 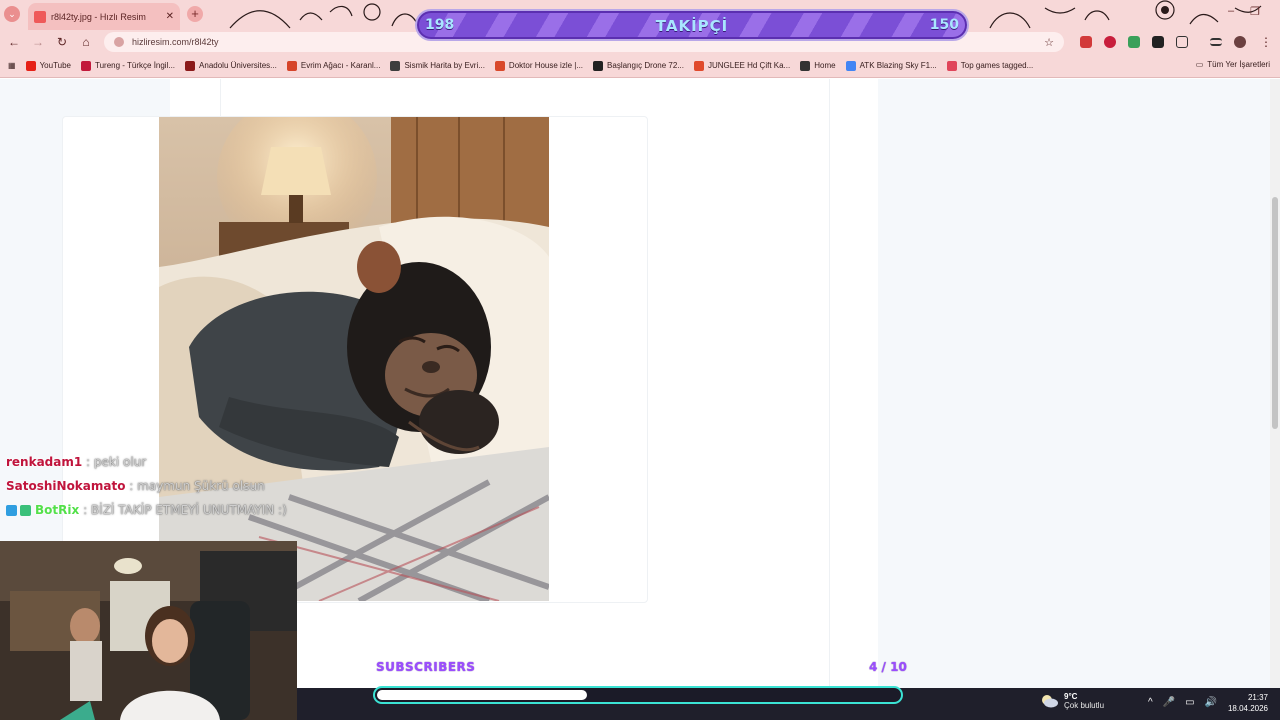 I want to click on new-tab-button: +, so click(x=195, y=14).